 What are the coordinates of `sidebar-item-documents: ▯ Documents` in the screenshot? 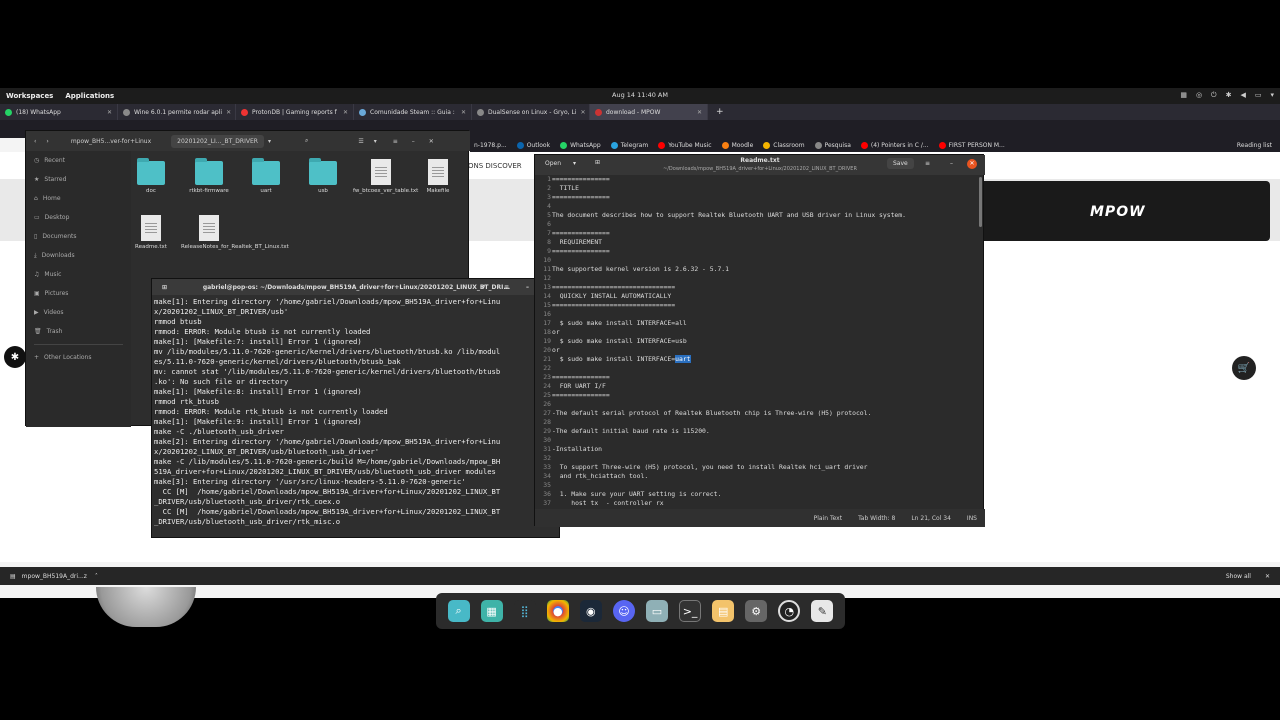 It's located at (78, 236).